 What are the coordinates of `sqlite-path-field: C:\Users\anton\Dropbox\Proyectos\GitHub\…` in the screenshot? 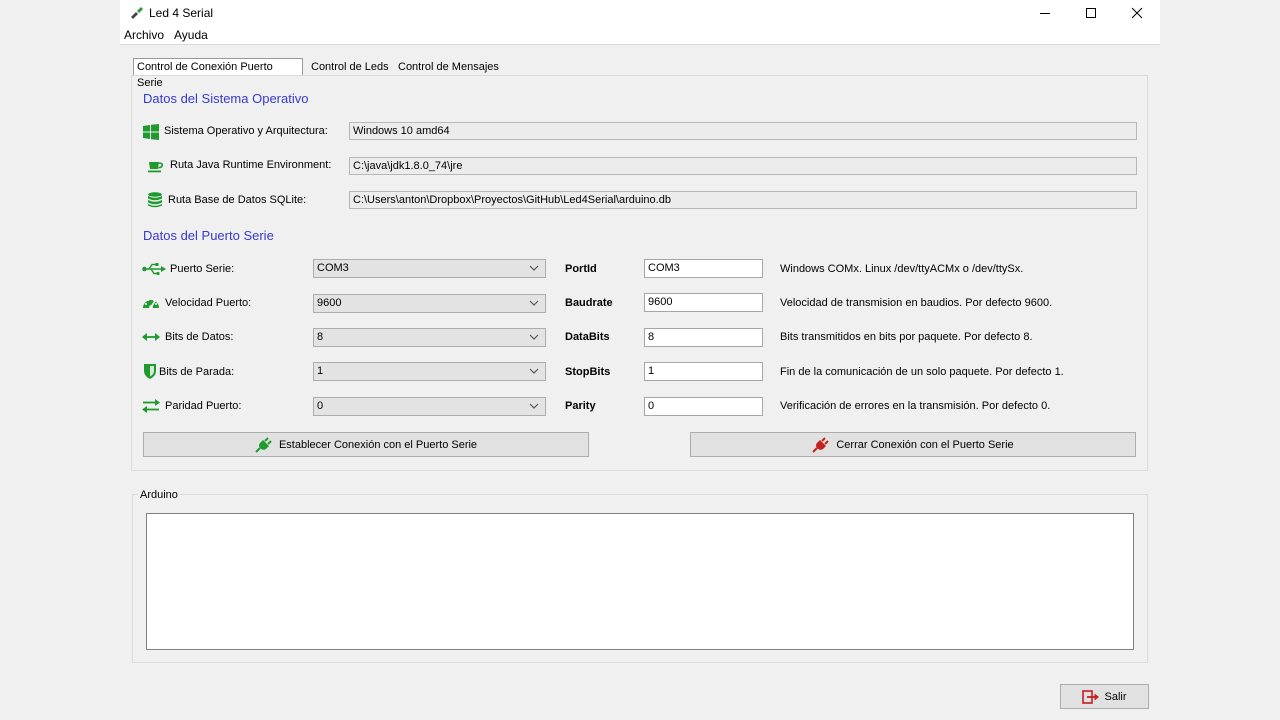 It's located at (743, 200).